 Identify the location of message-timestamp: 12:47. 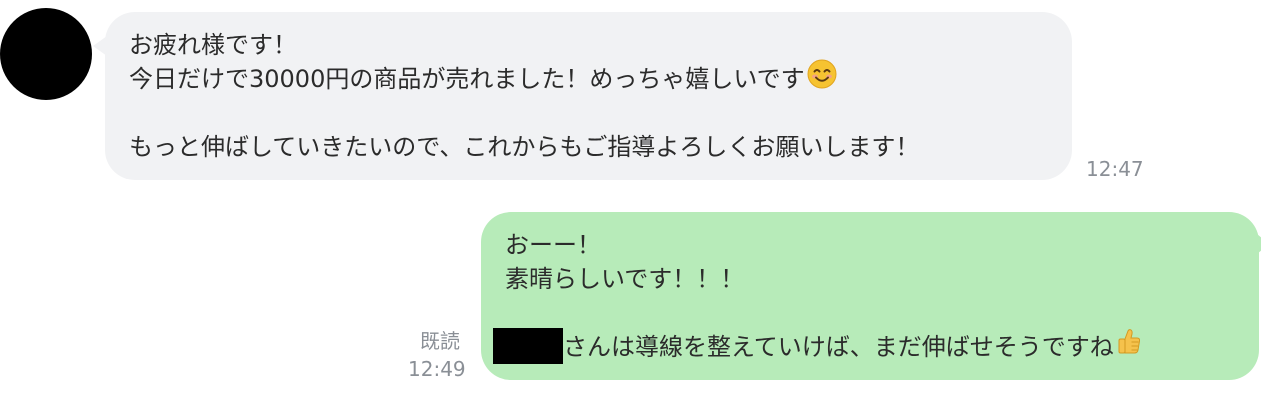
(1115, 169).